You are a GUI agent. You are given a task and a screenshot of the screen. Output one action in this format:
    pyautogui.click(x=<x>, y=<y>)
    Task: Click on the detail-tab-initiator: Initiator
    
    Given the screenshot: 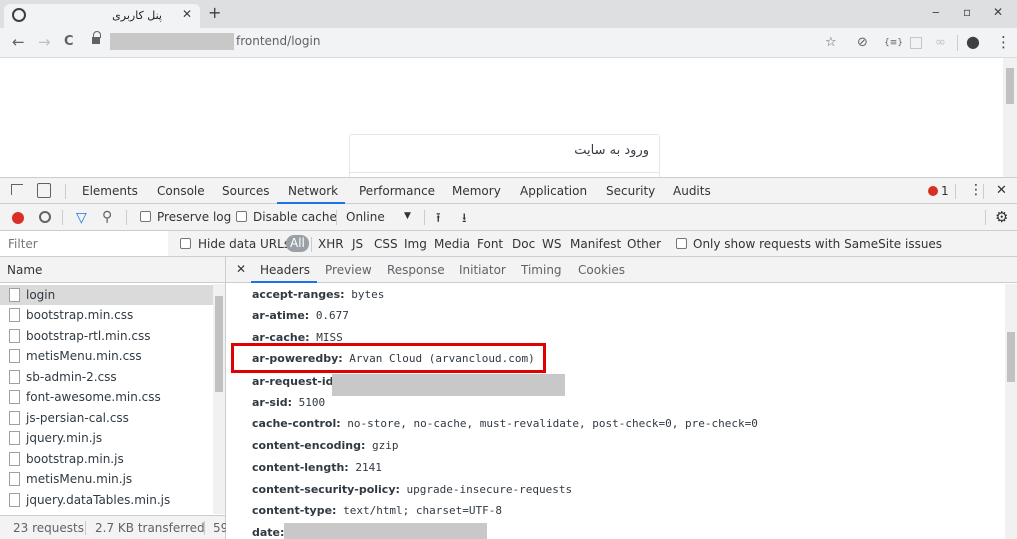 What is the action you would take?
    pyautogui.click(x=482, y=270)
    